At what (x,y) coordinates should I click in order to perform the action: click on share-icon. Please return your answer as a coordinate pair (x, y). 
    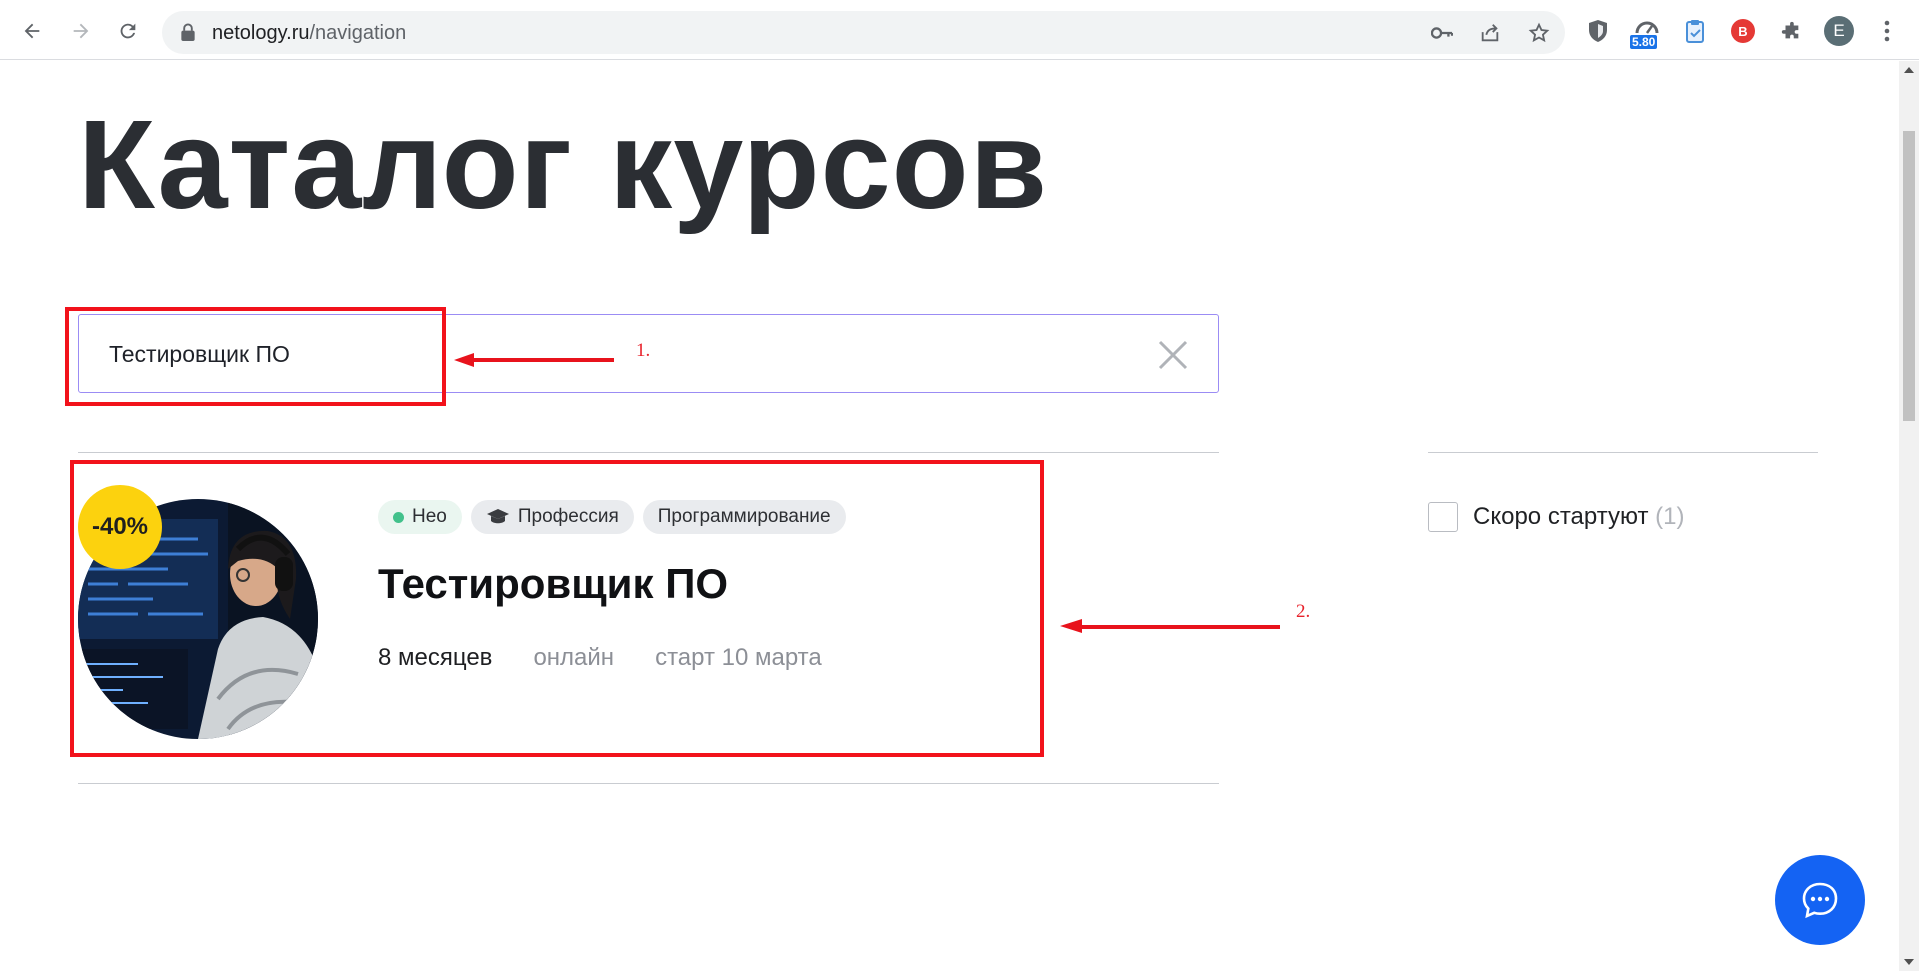
    Looking at the image, I should click on (1490, 33).